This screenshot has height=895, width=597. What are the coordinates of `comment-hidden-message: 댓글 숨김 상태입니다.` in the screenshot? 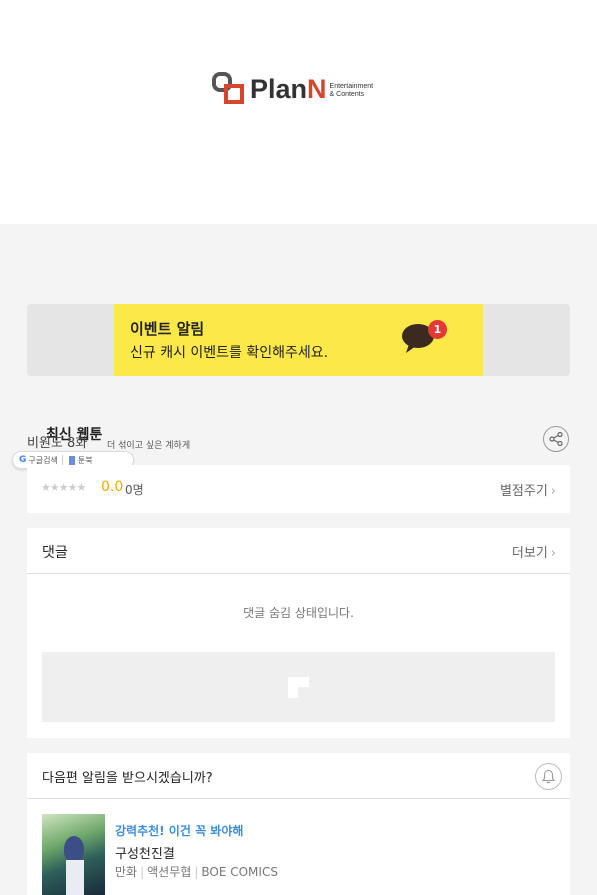 It's located at (298, 613).